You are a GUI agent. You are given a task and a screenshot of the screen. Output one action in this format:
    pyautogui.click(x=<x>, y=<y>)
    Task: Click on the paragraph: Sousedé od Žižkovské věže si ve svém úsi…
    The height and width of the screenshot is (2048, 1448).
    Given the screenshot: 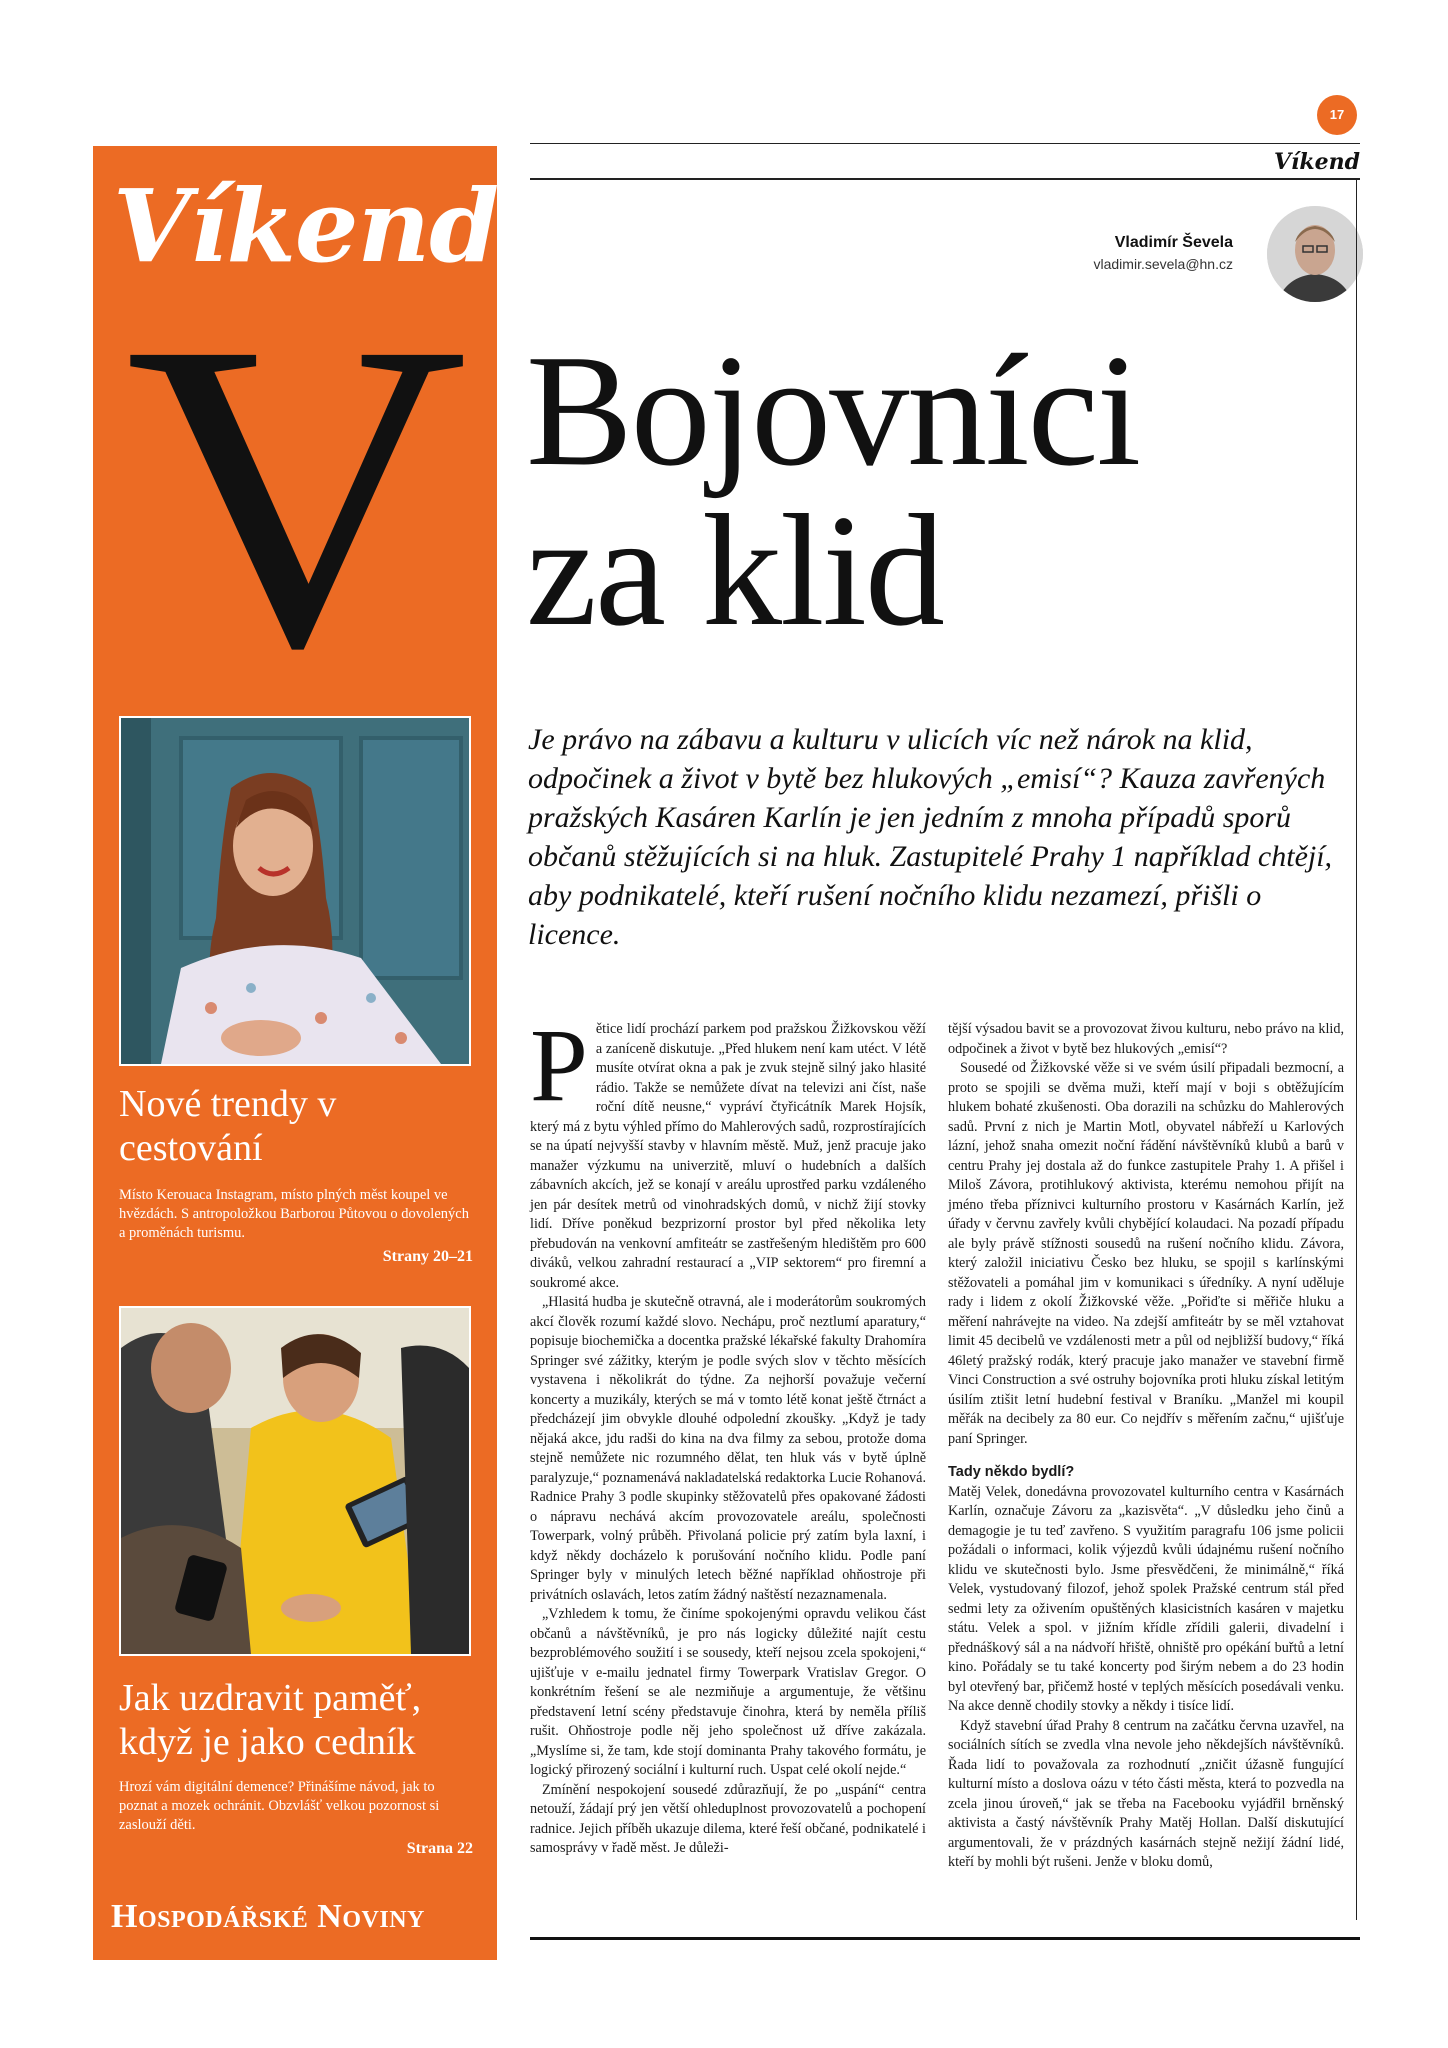 What is the action you would take?
    pyautogui.click(x=1146, y=1253)
    